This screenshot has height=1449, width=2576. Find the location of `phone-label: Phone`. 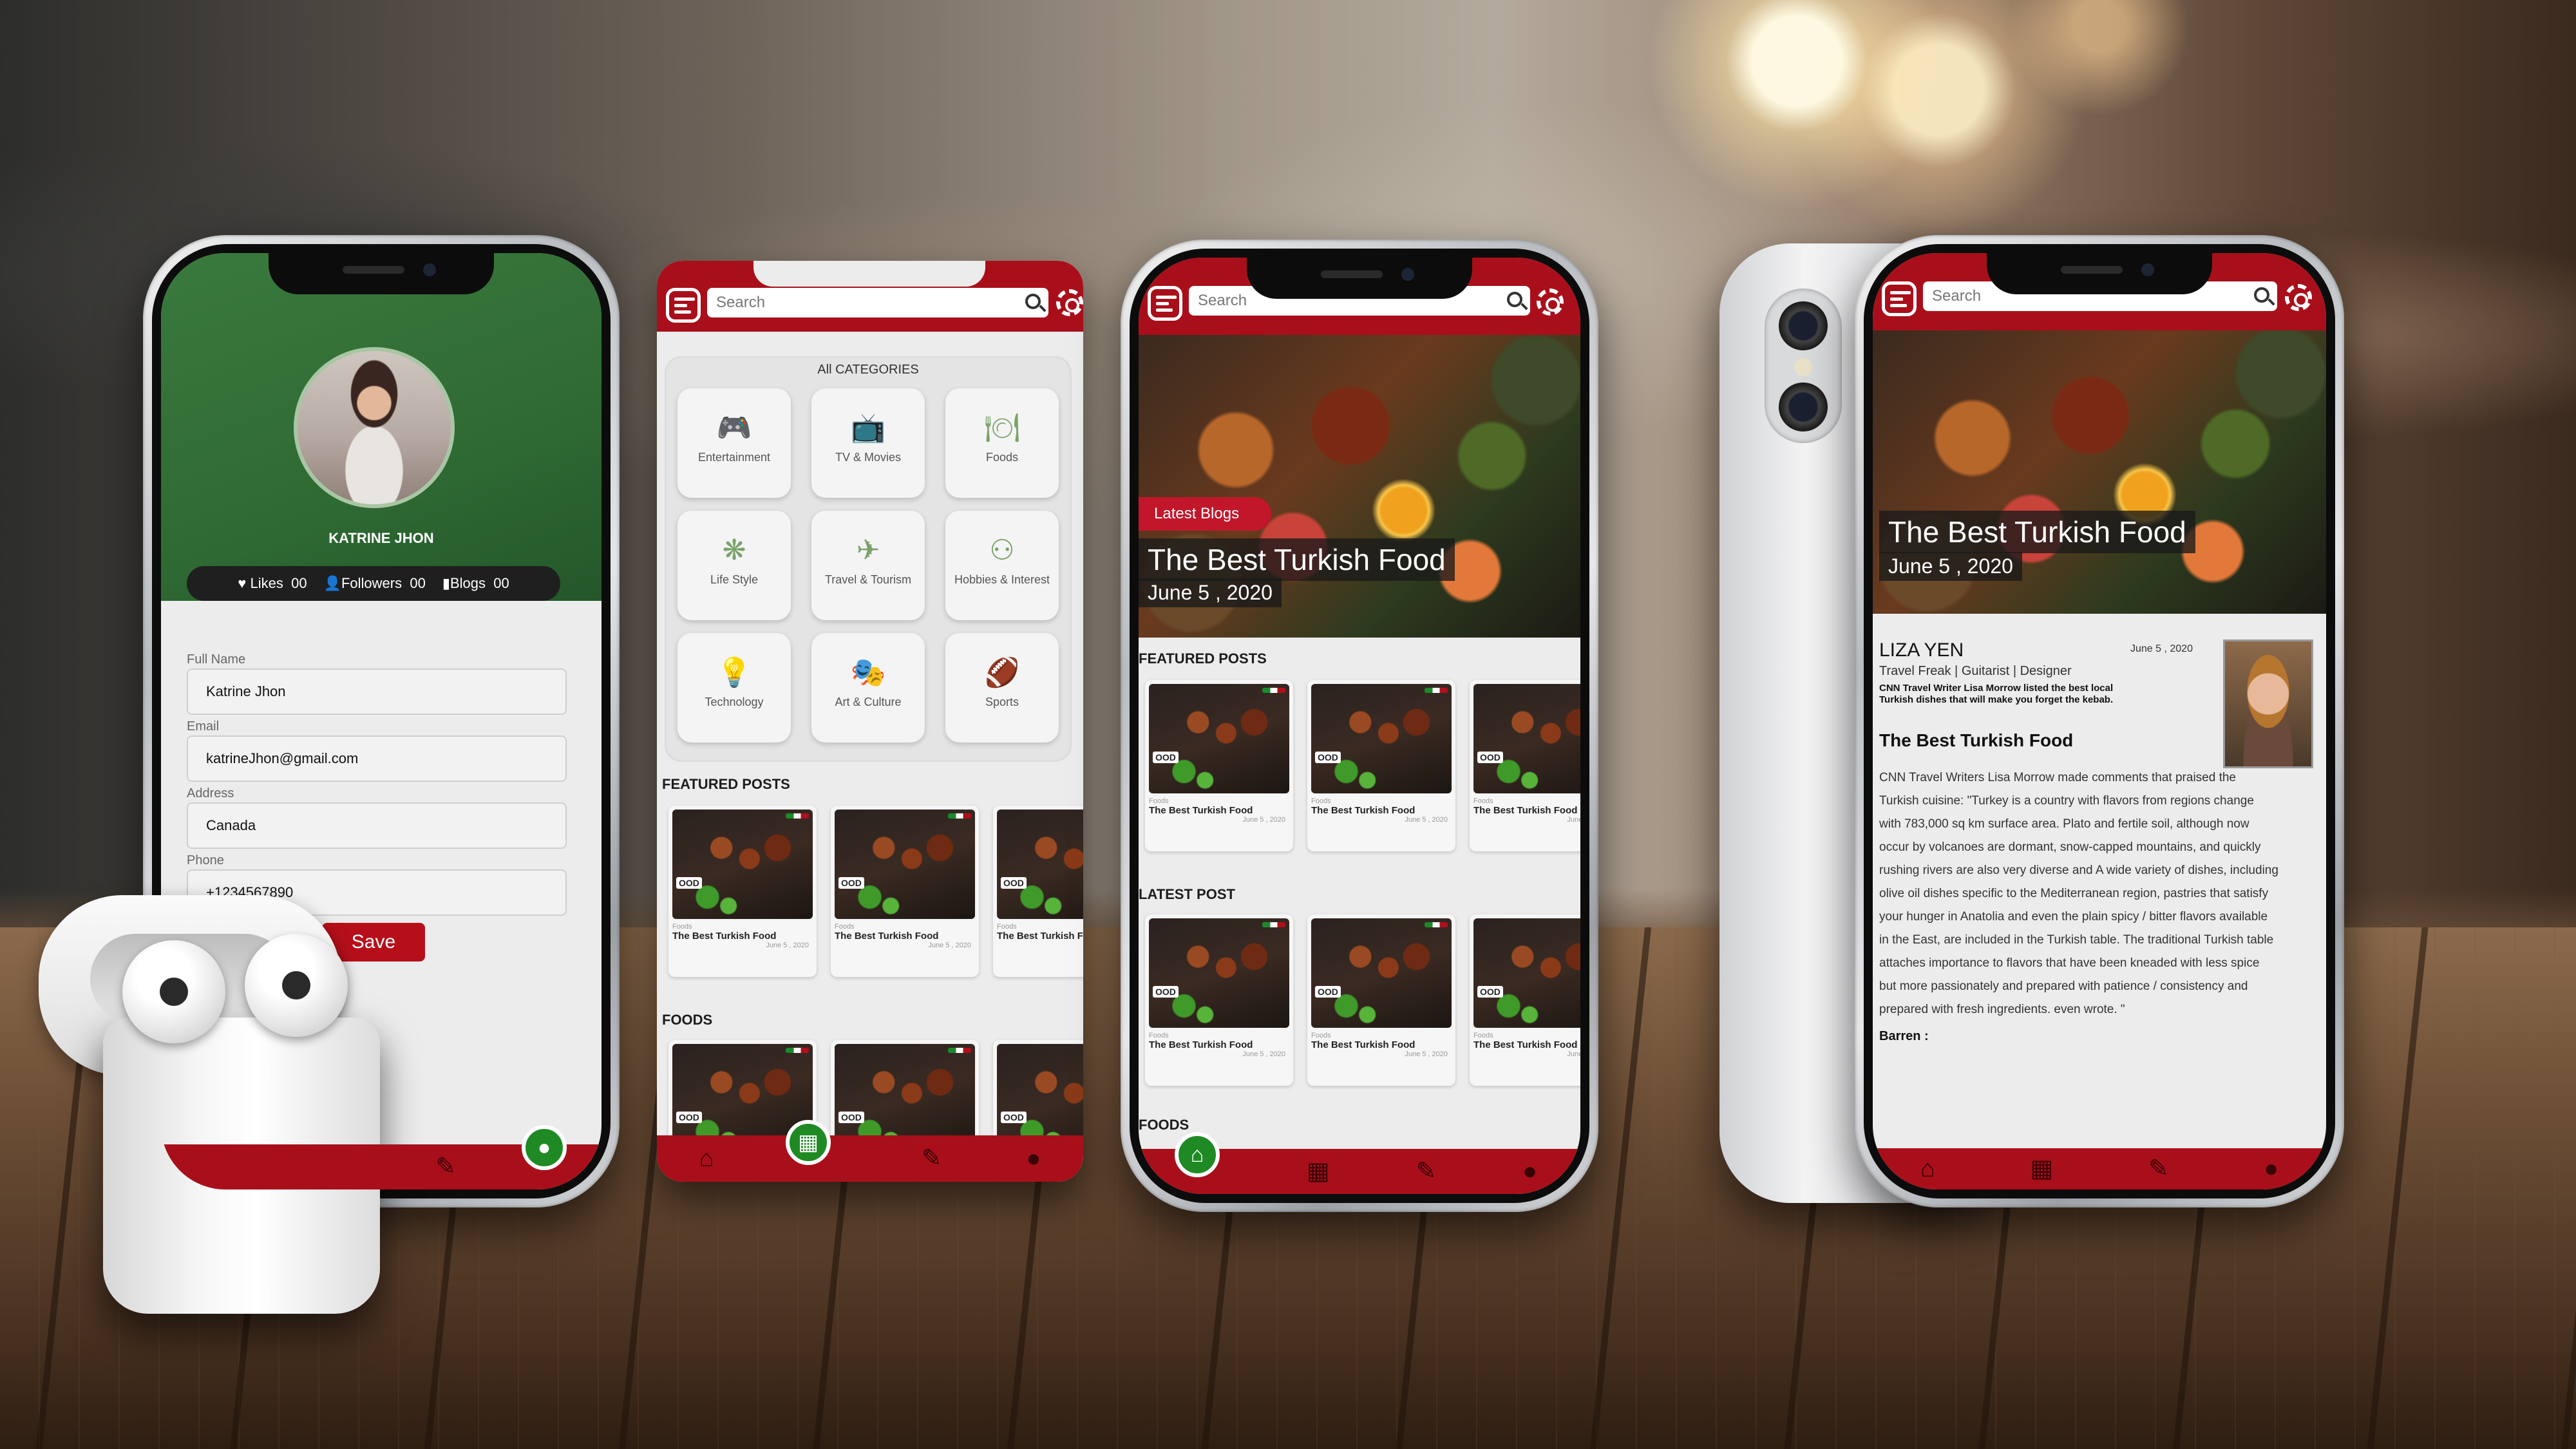

phone-label: Phone is located at coordinates (206, 860).